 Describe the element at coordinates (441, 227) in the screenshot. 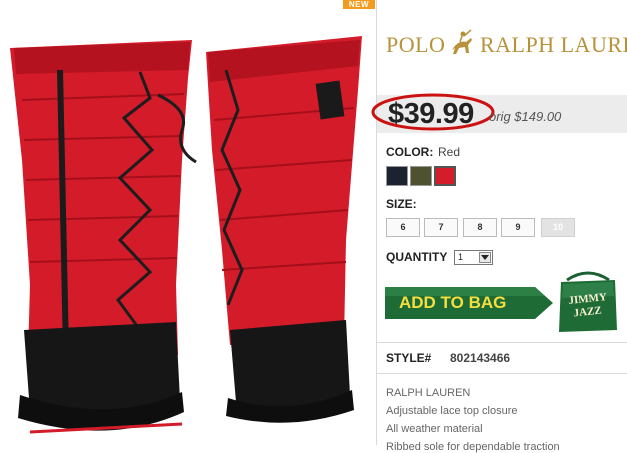

I see `size-option-7: 7` at that location.